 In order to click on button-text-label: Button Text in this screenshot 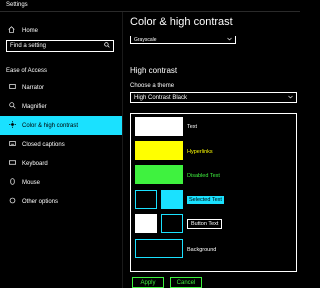, I will do `click(205, 224)`.